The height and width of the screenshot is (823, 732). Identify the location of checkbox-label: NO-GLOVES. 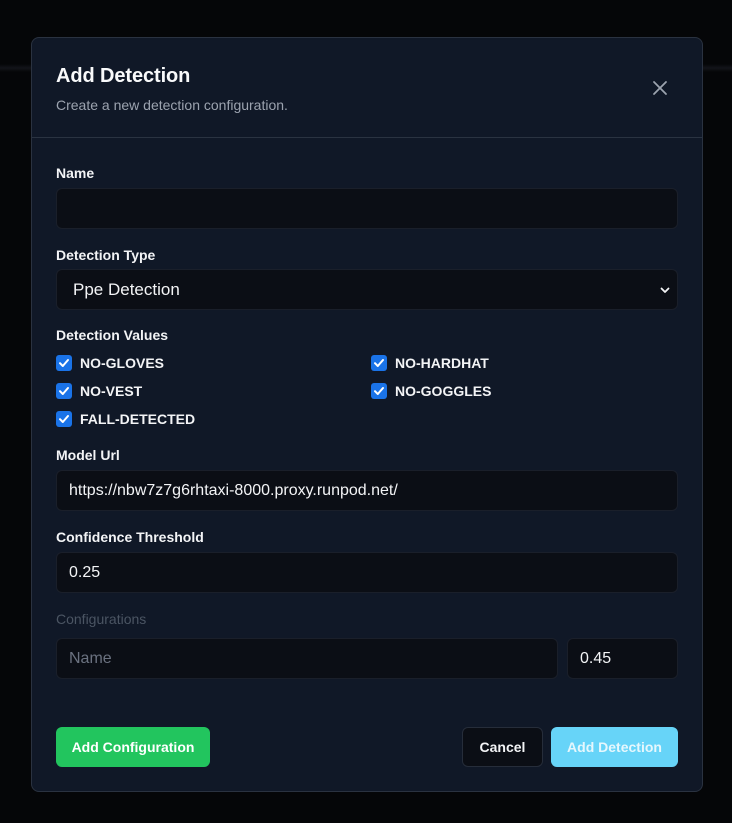
(122, 363).